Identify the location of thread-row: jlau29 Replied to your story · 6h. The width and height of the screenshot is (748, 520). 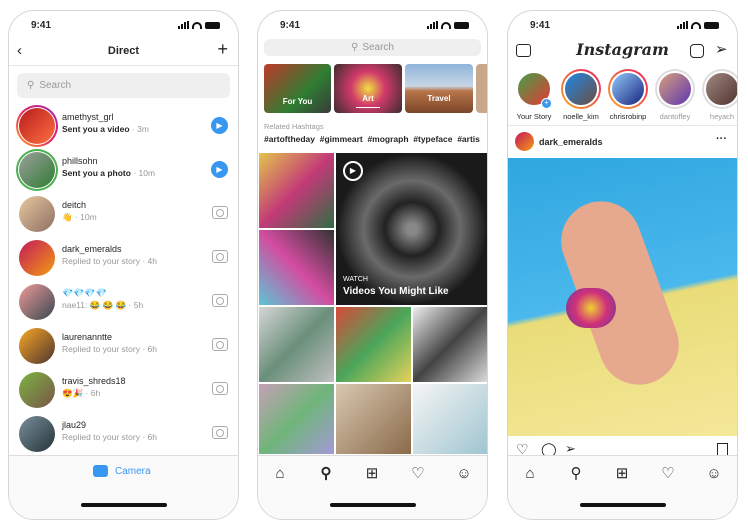
(123, 434).